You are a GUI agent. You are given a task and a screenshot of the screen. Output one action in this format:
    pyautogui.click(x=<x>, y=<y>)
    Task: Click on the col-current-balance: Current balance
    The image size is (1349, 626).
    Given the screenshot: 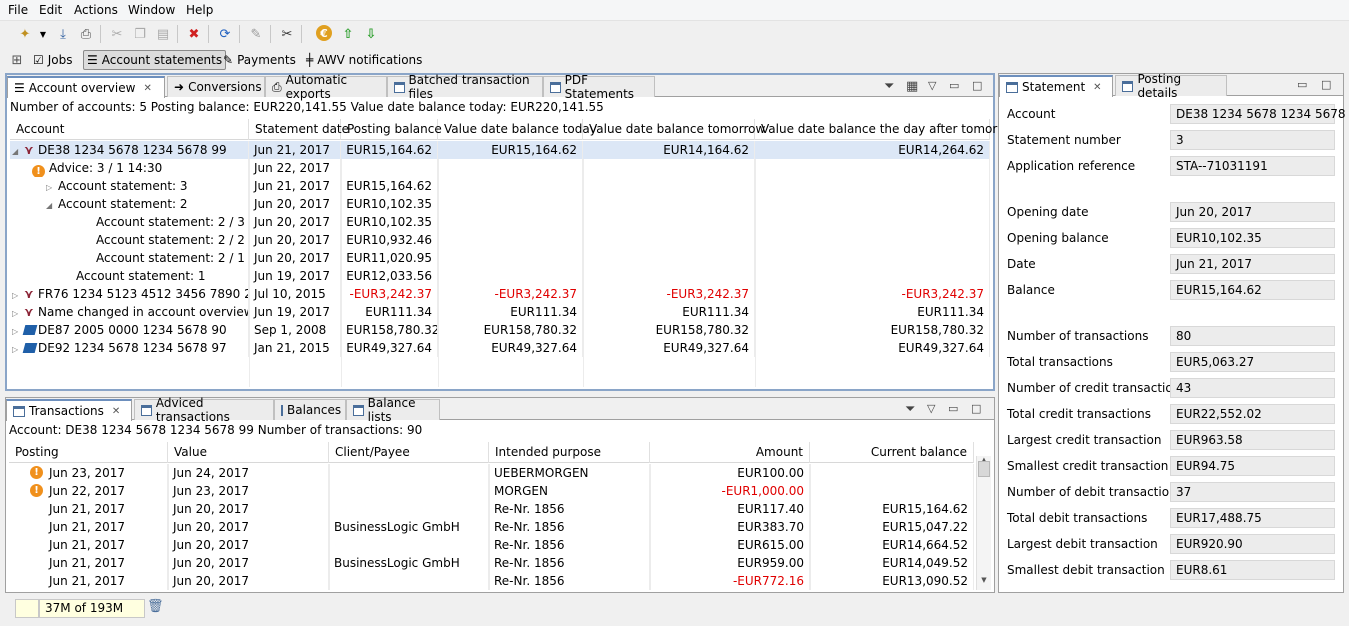 What is the action you would take?
    pyautogui.click(x=892, y=452)
    